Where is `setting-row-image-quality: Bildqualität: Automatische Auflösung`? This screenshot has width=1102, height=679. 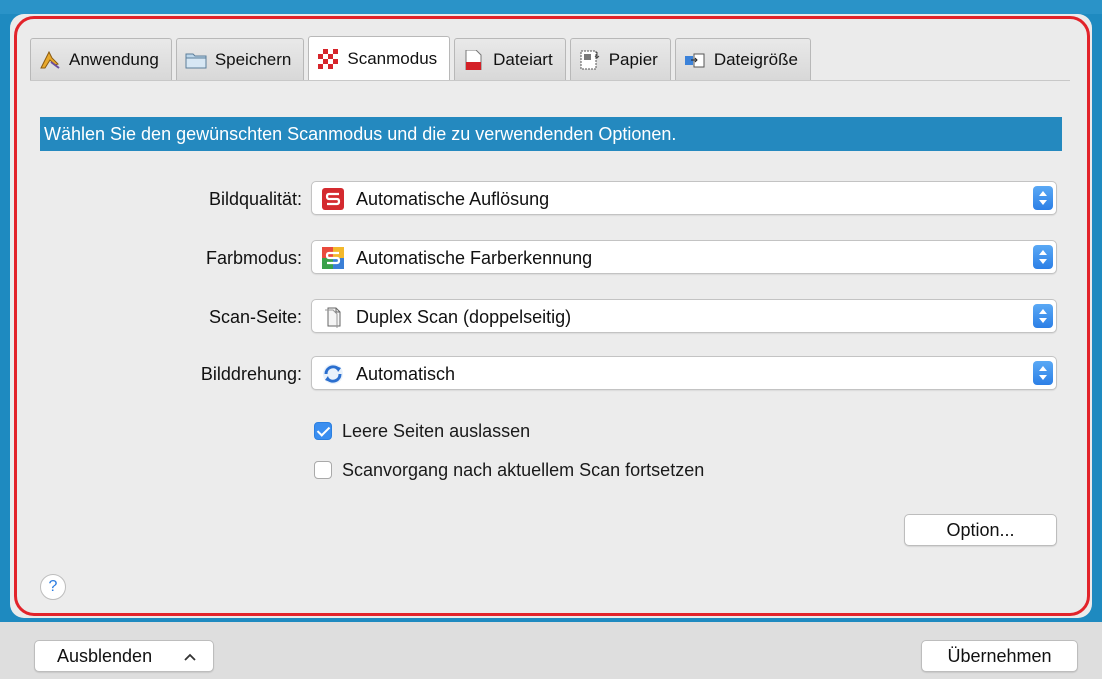 setting-row-image-quality: Bildqualität: Automatische Auflösung is located at coordinates (551, 199).